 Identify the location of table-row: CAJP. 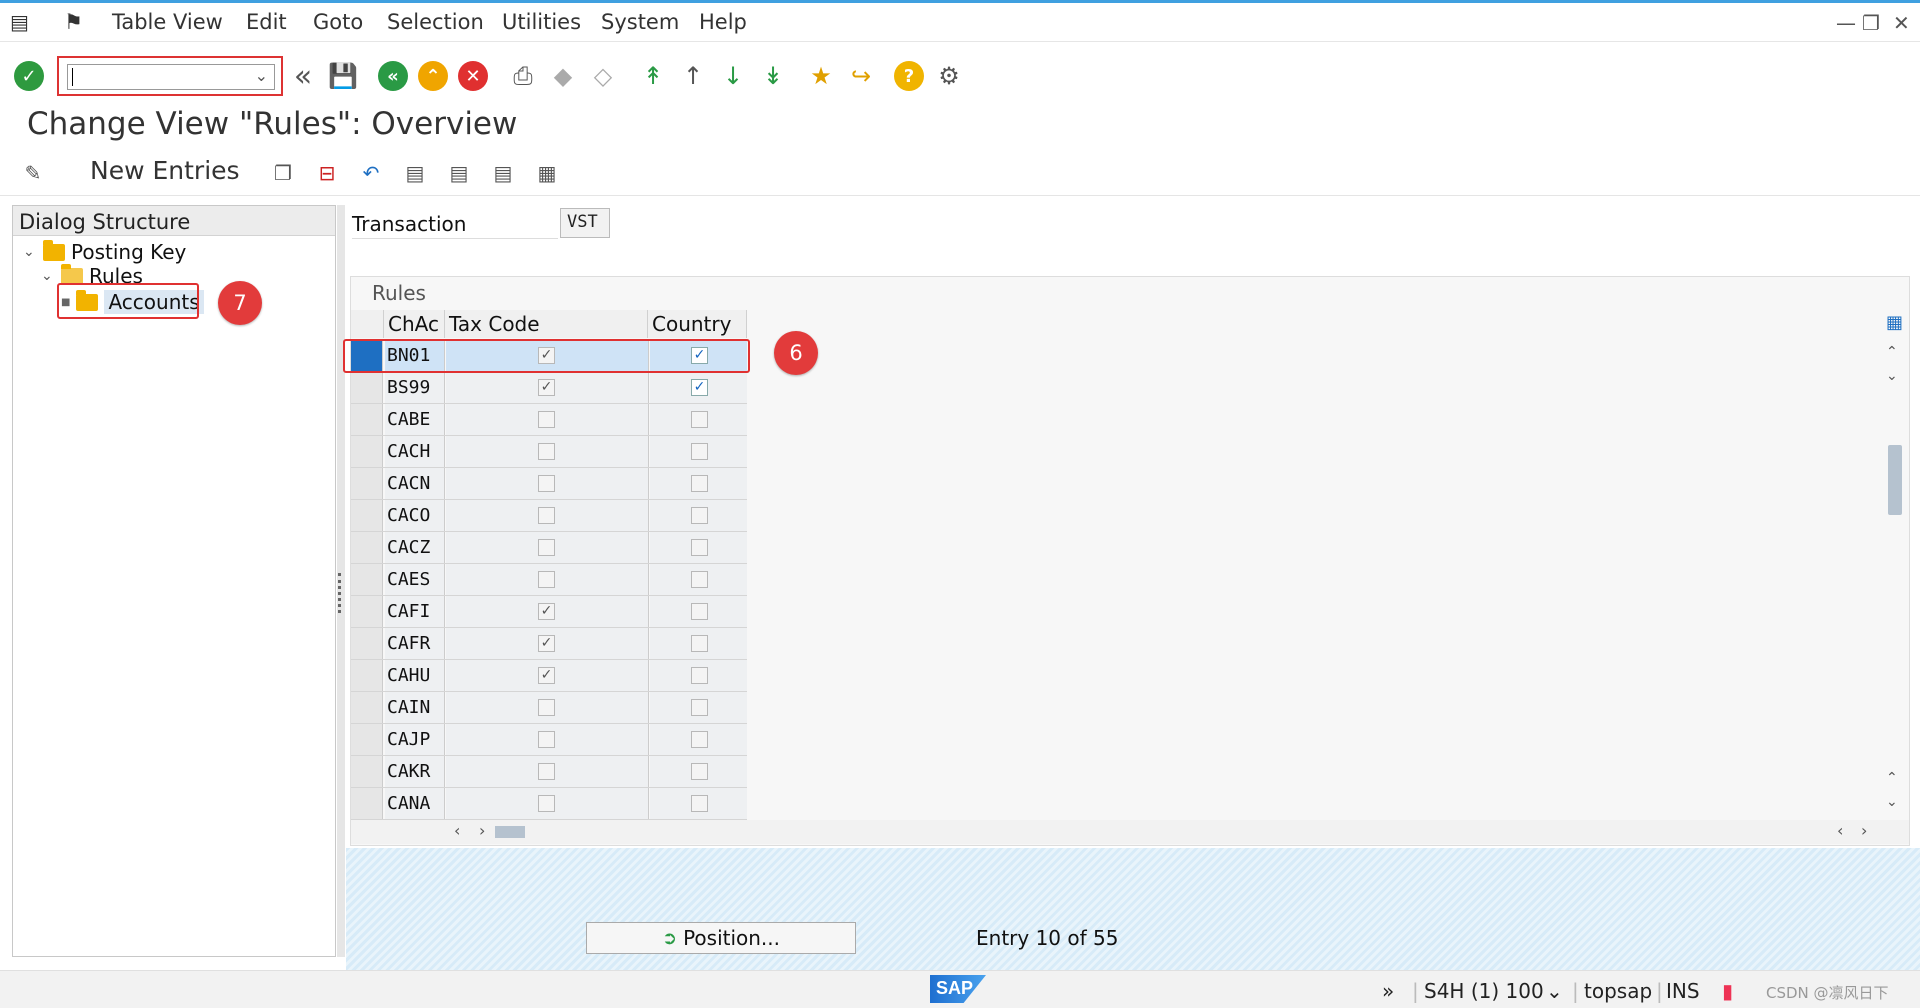
(549, 740).